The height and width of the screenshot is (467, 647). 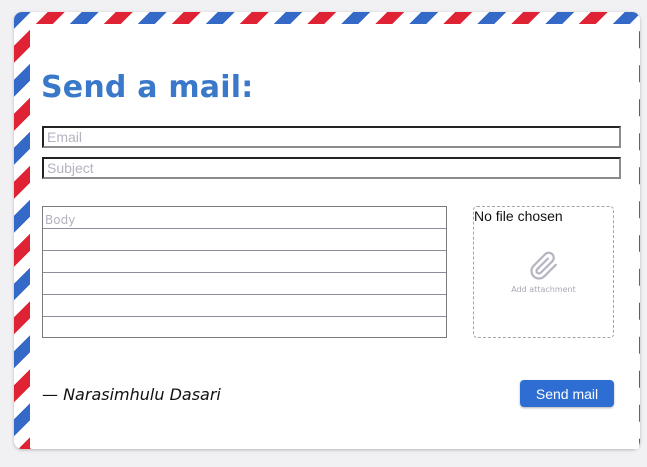 What do you see at coordinates (544, 268) in the screenshot?
I see `paperclip-icon` at bounding box center [544, 268].